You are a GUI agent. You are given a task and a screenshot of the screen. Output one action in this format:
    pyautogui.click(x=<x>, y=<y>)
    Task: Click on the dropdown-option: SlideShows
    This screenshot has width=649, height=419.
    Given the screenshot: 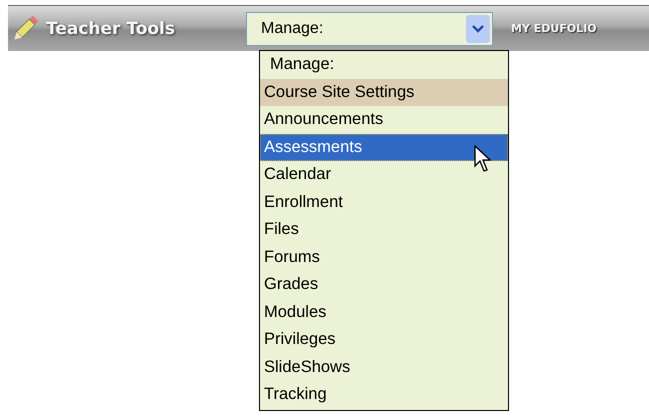 What is the action you would take?
    pyautogui.click(x=384, y=367)
    